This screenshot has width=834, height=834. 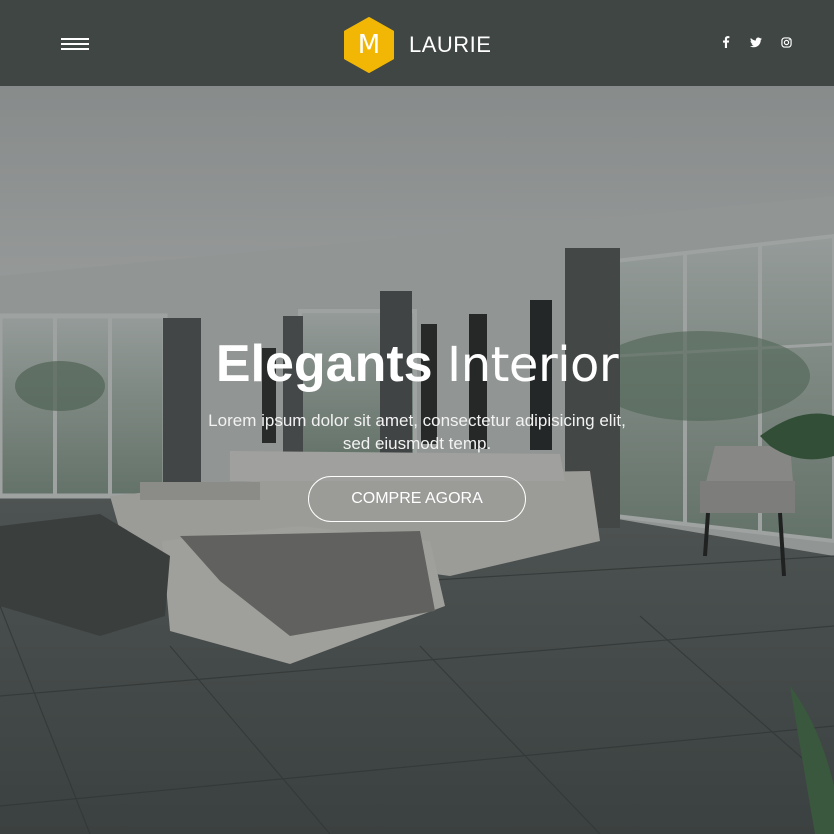 I want to click on hero-title-bold: Elegants, so click(x=324, y=364).